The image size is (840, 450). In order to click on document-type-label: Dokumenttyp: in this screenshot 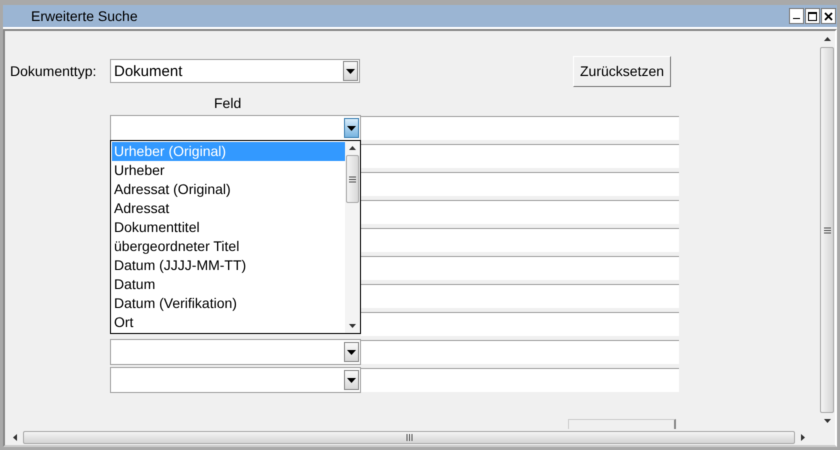, I will do `click(54, 71)`.